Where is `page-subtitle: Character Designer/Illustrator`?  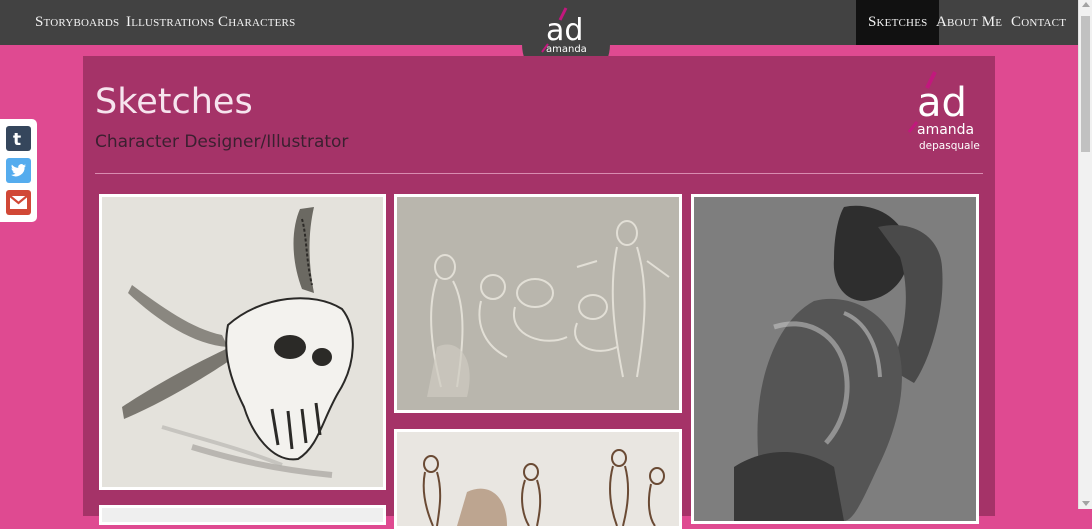
page-subtitle: Character Designer/Illustrator is located at coordinates (222, 142).